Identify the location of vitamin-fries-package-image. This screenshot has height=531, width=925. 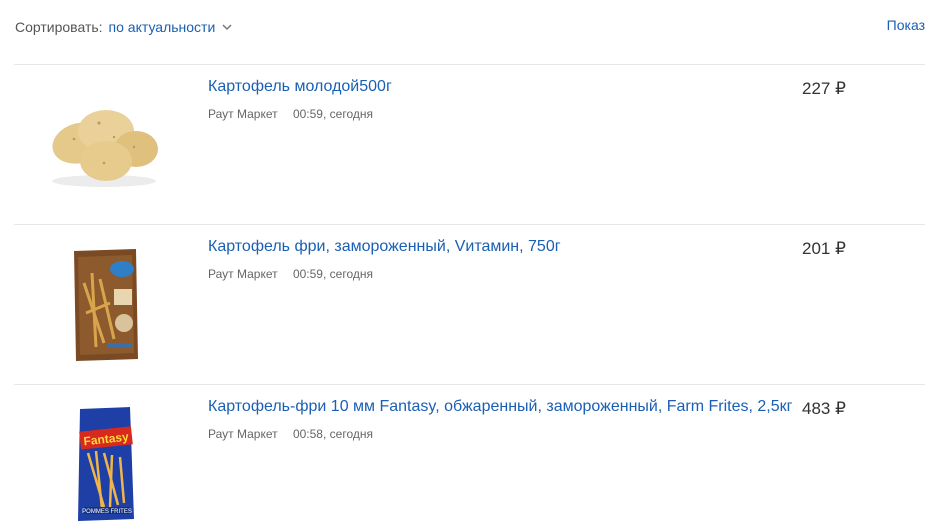
(104, 303).